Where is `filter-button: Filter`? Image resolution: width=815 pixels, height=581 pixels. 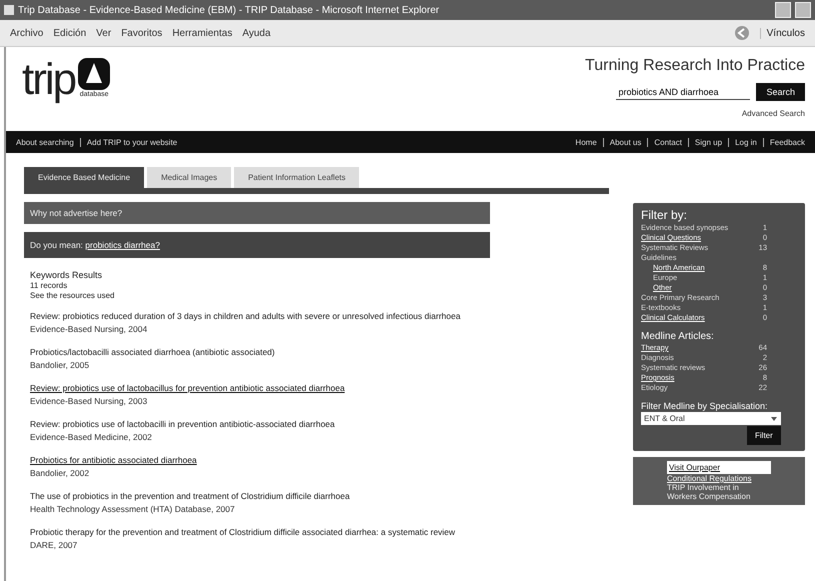 filter-button: Filter is located at coordinates (764, 435).